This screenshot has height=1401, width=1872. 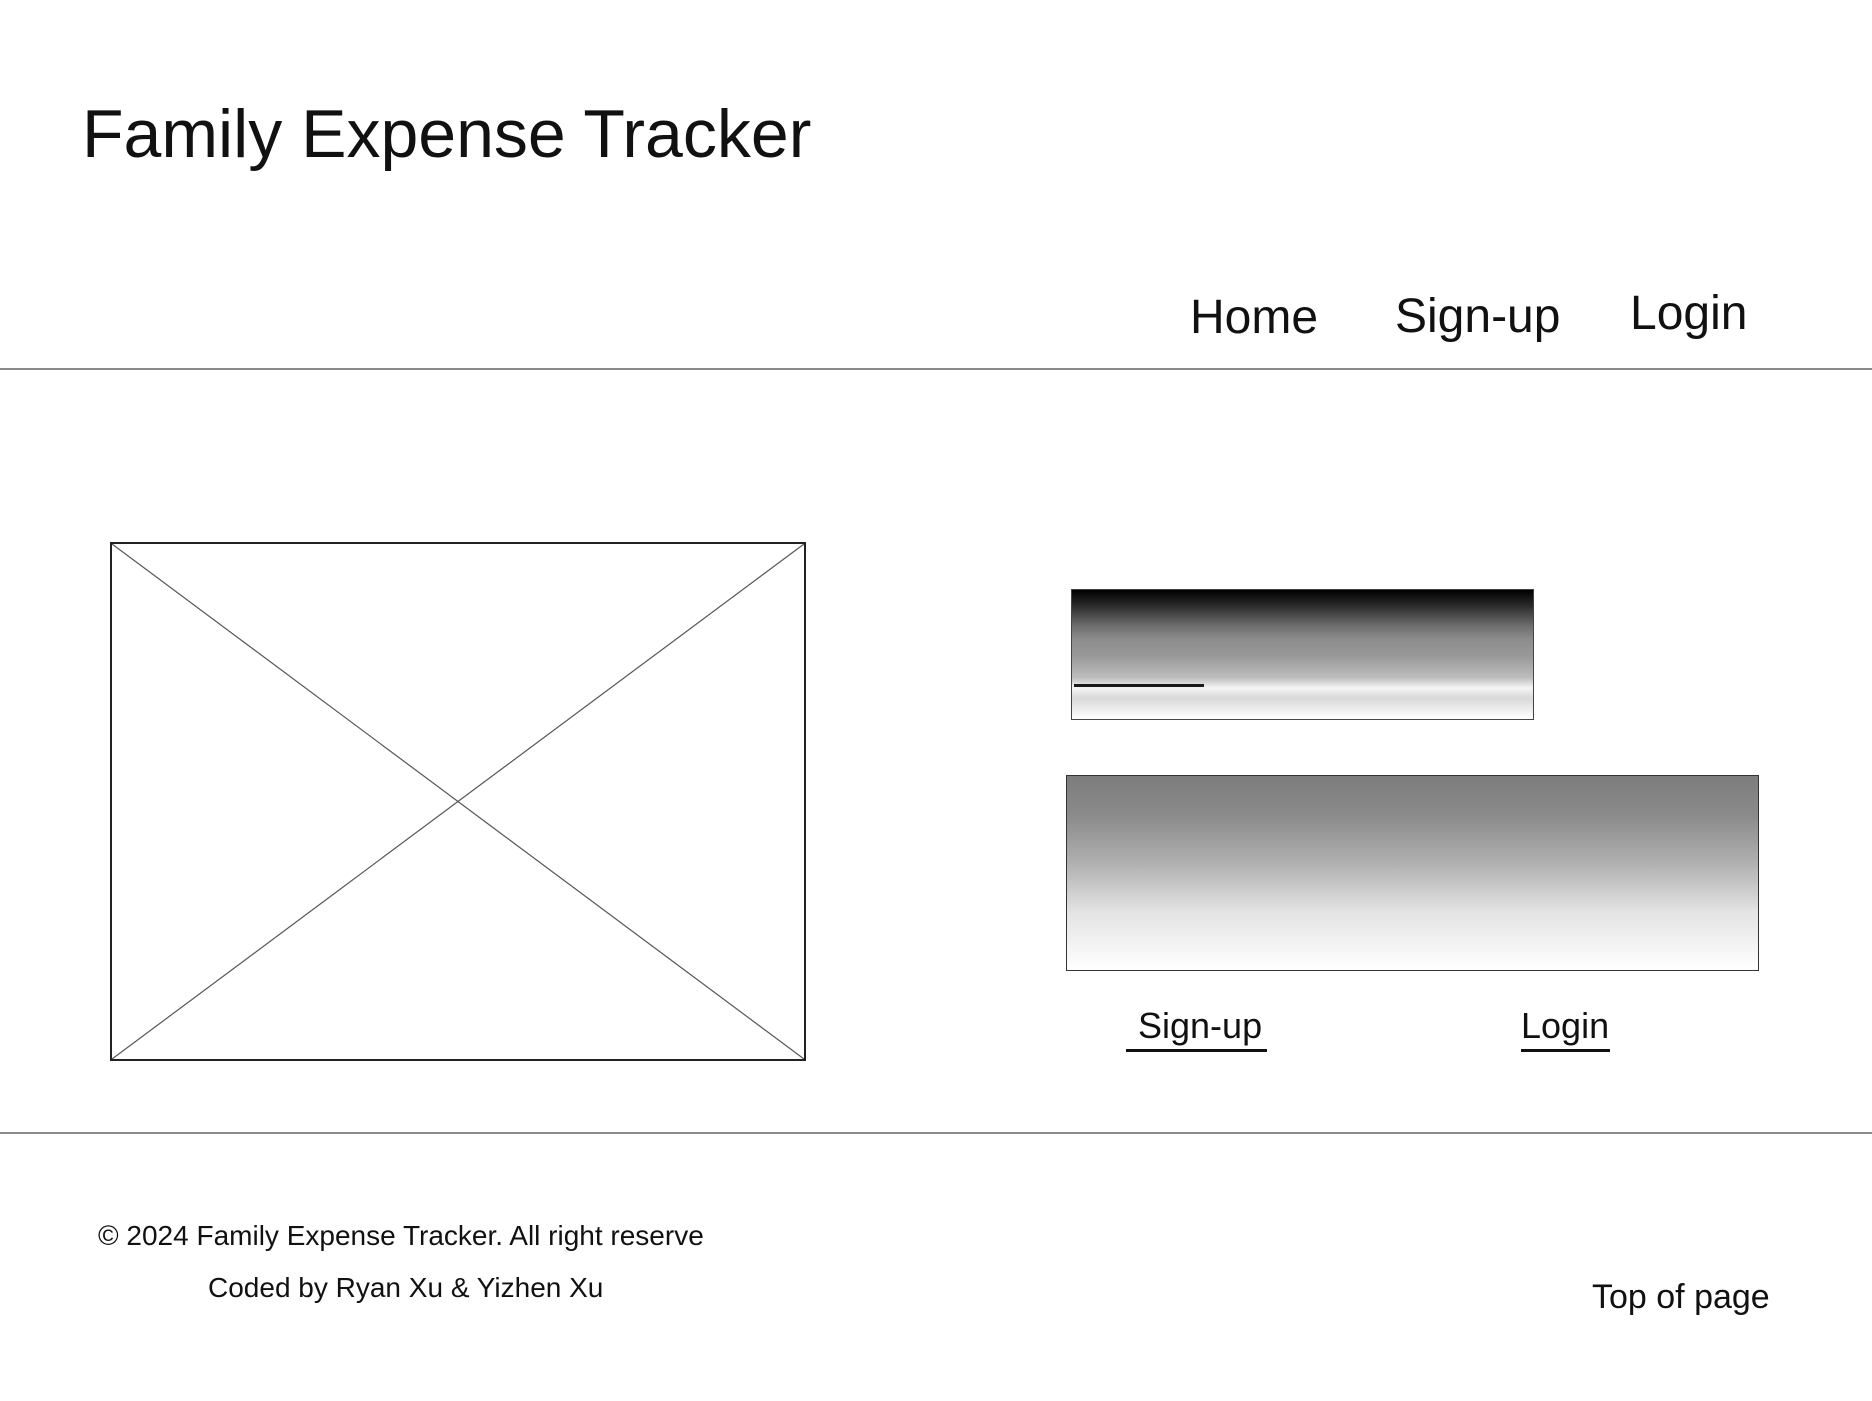 What do you see at coordinates (1565, 1026) in the screenshot?
I see `login-button: Login` at bounding box center [1565, 1026].